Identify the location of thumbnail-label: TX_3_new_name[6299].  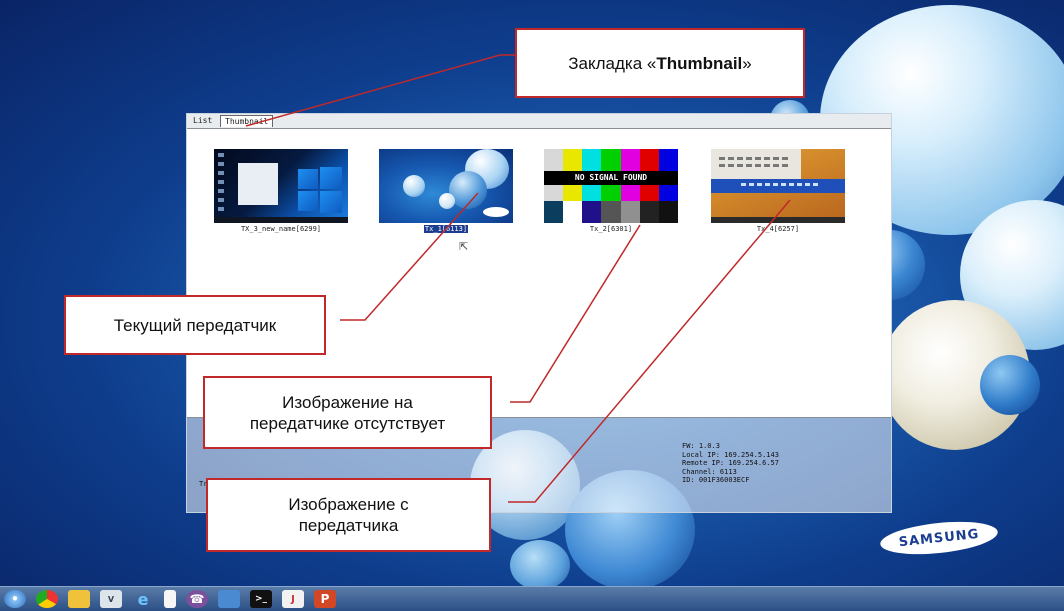
(281, 229).